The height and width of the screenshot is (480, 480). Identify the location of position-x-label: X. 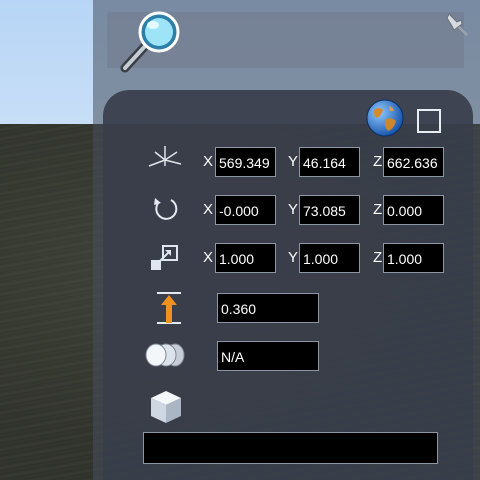
(208, 161).